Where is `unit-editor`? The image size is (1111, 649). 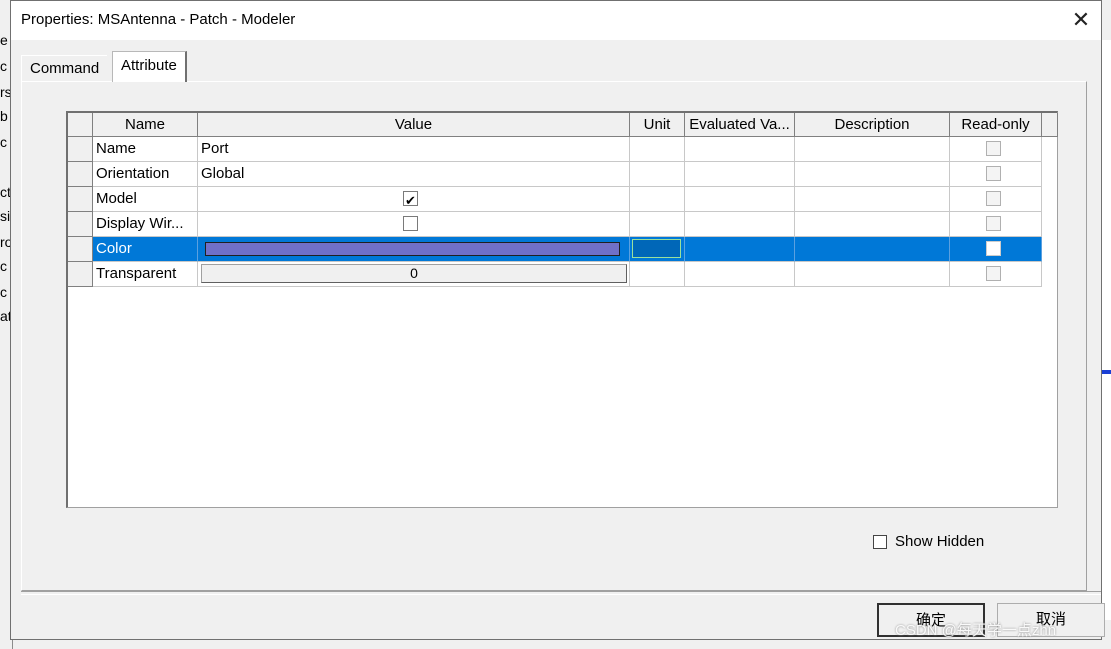
unit-editor is located at coordinates (656, 248).